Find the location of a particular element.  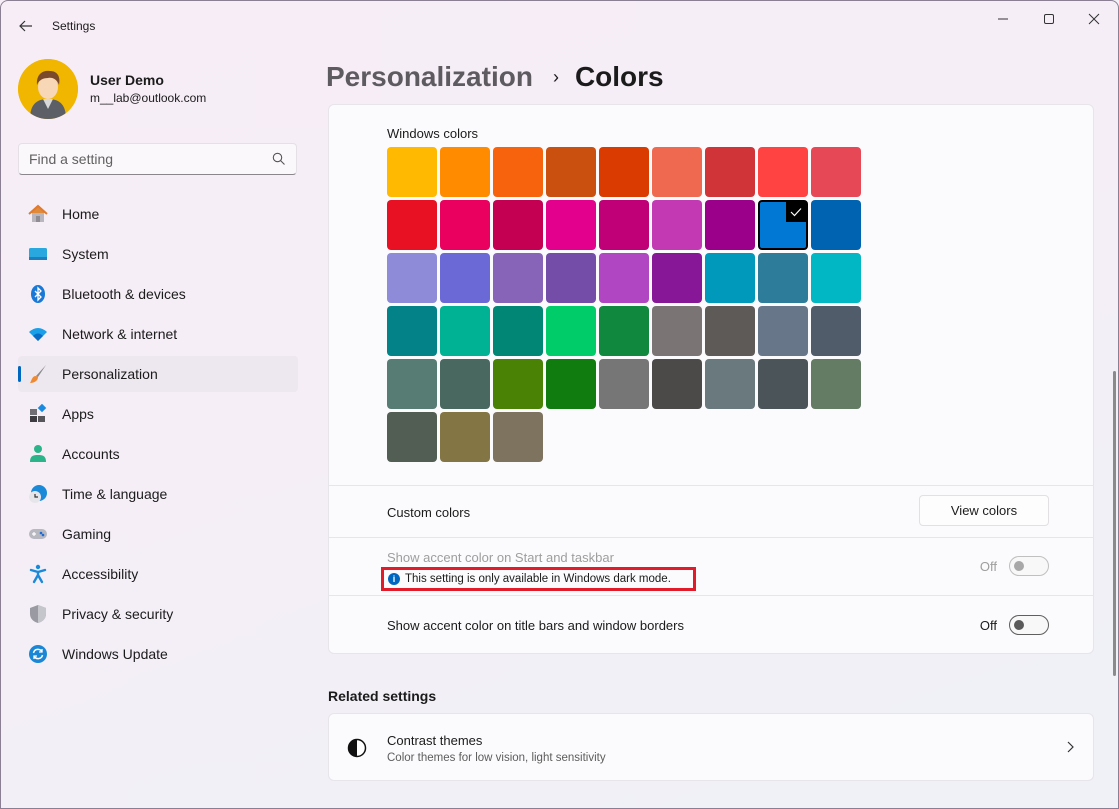

close-button is located at coordinates (1094, 19).